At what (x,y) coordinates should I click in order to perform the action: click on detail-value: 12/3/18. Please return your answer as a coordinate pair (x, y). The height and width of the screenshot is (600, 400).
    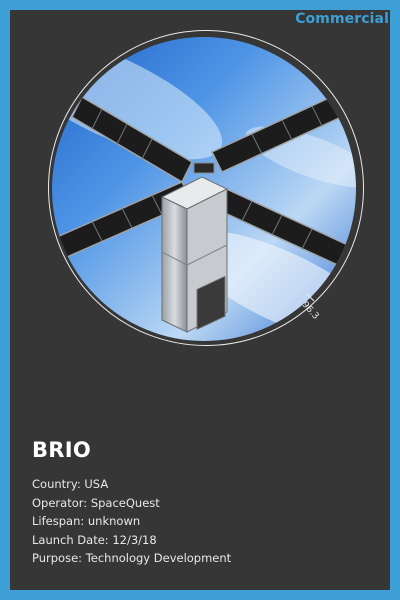
    Looking at the image, I should click on (134, 539).